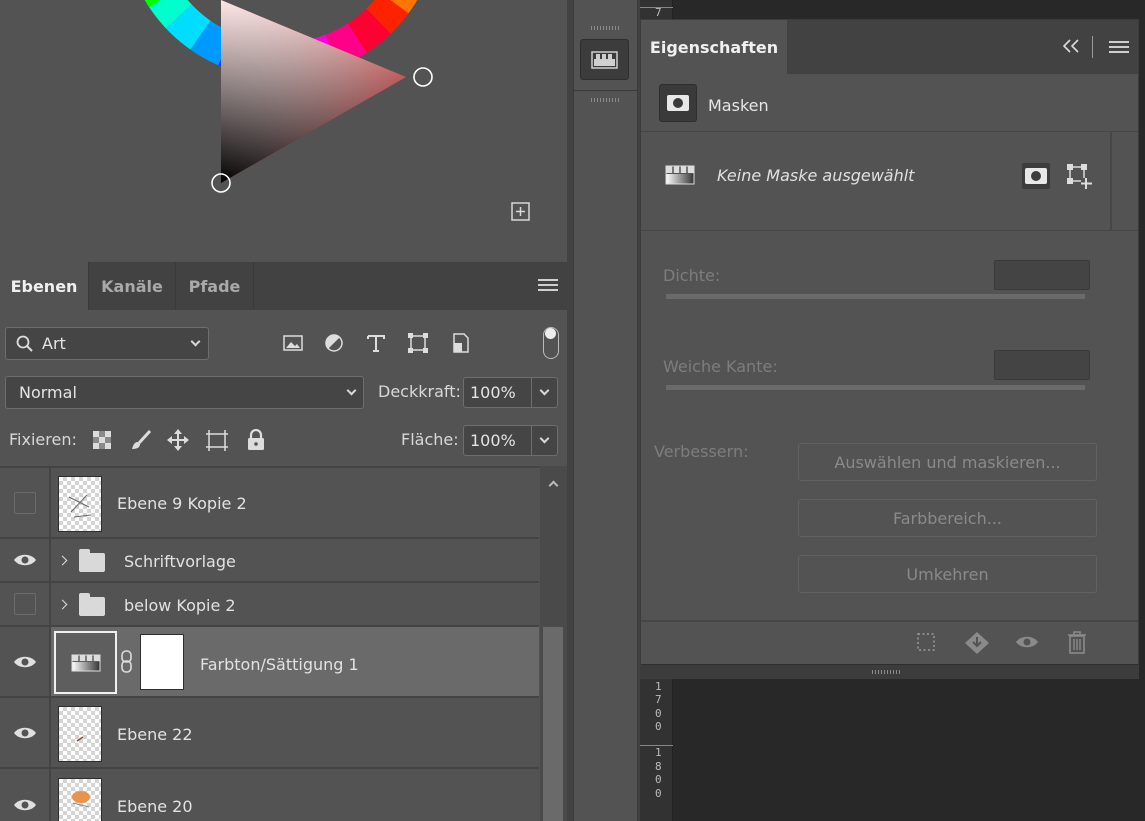  Describe the element at coordinates (162, 662) in the screenshot. I see `layer-mask-thumbnail` at that location.